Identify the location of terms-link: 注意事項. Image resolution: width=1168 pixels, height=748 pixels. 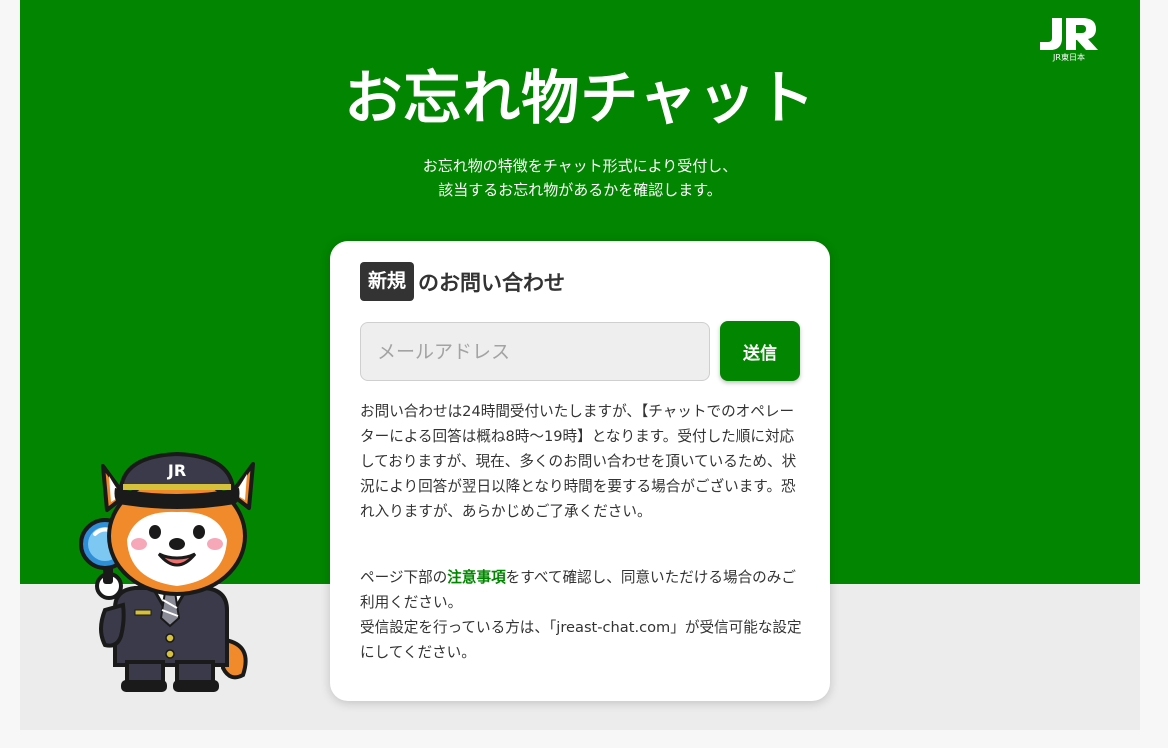
(476, 577).